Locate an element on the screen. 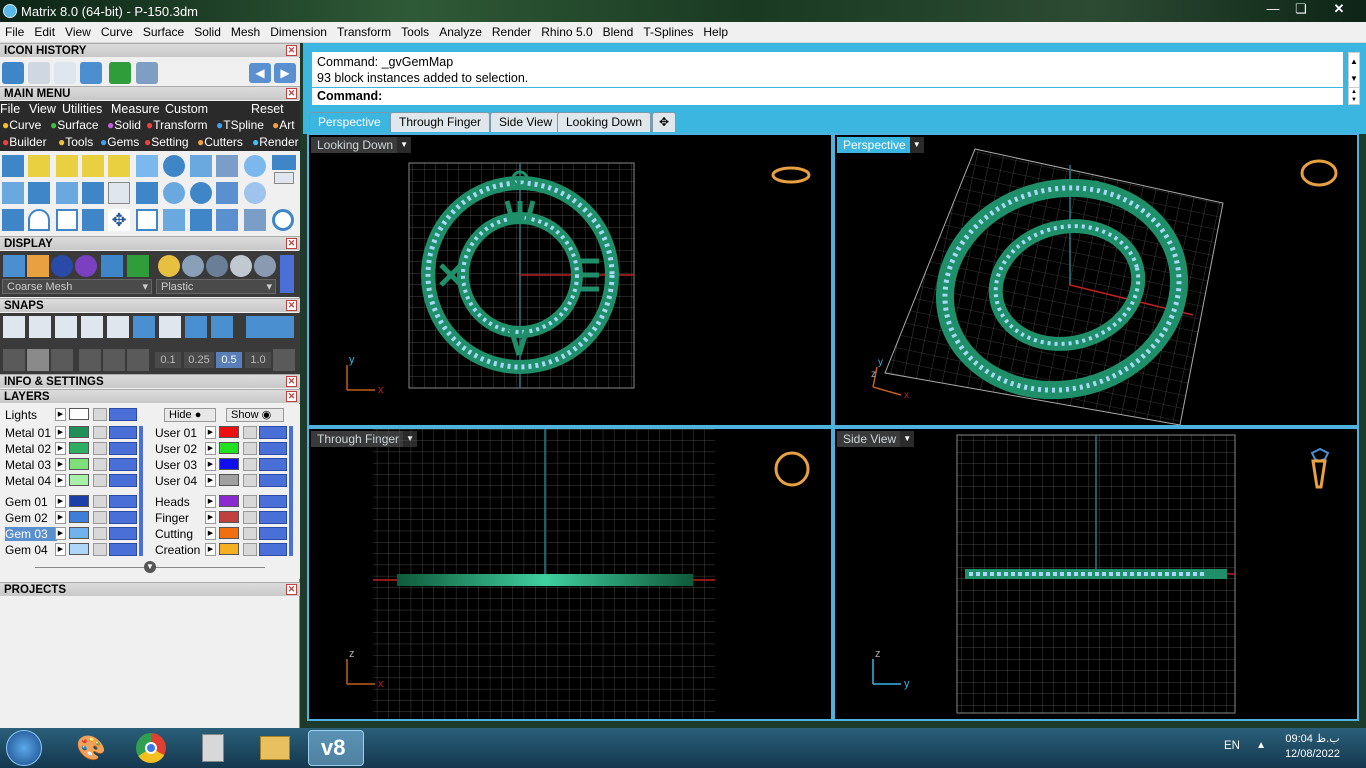  mm-measure: Measure is located at coordinates (135, 109).